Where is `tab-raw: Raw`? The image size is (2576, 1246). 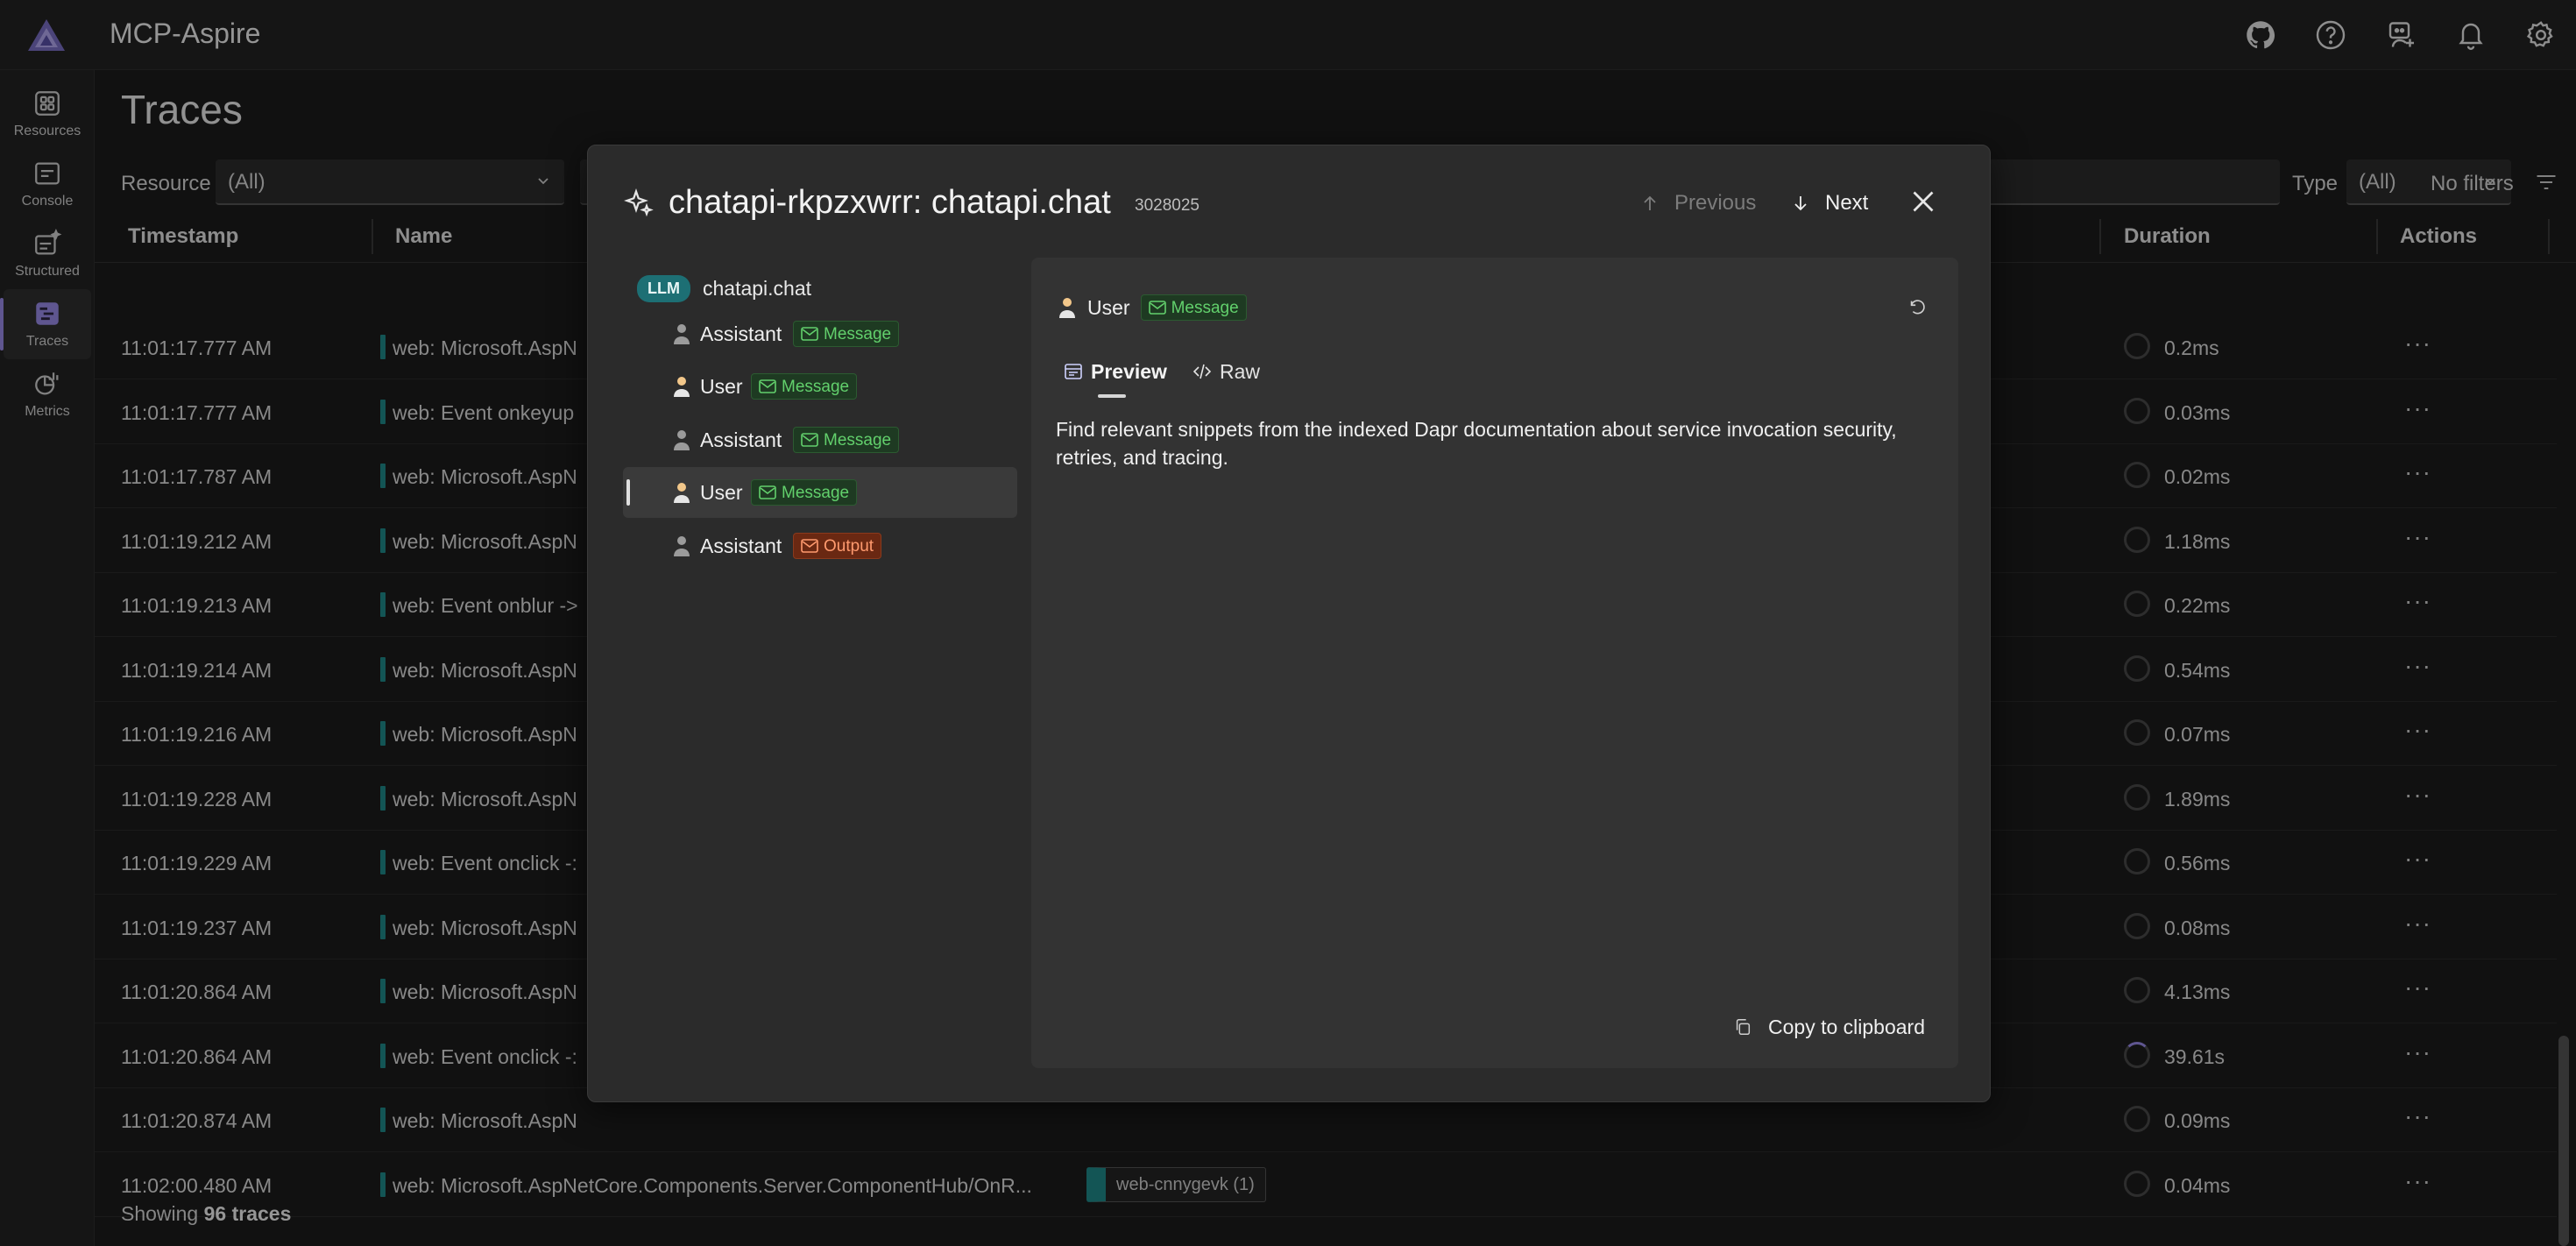
tab-raw: Raw is located at coordinates (1226, 371).